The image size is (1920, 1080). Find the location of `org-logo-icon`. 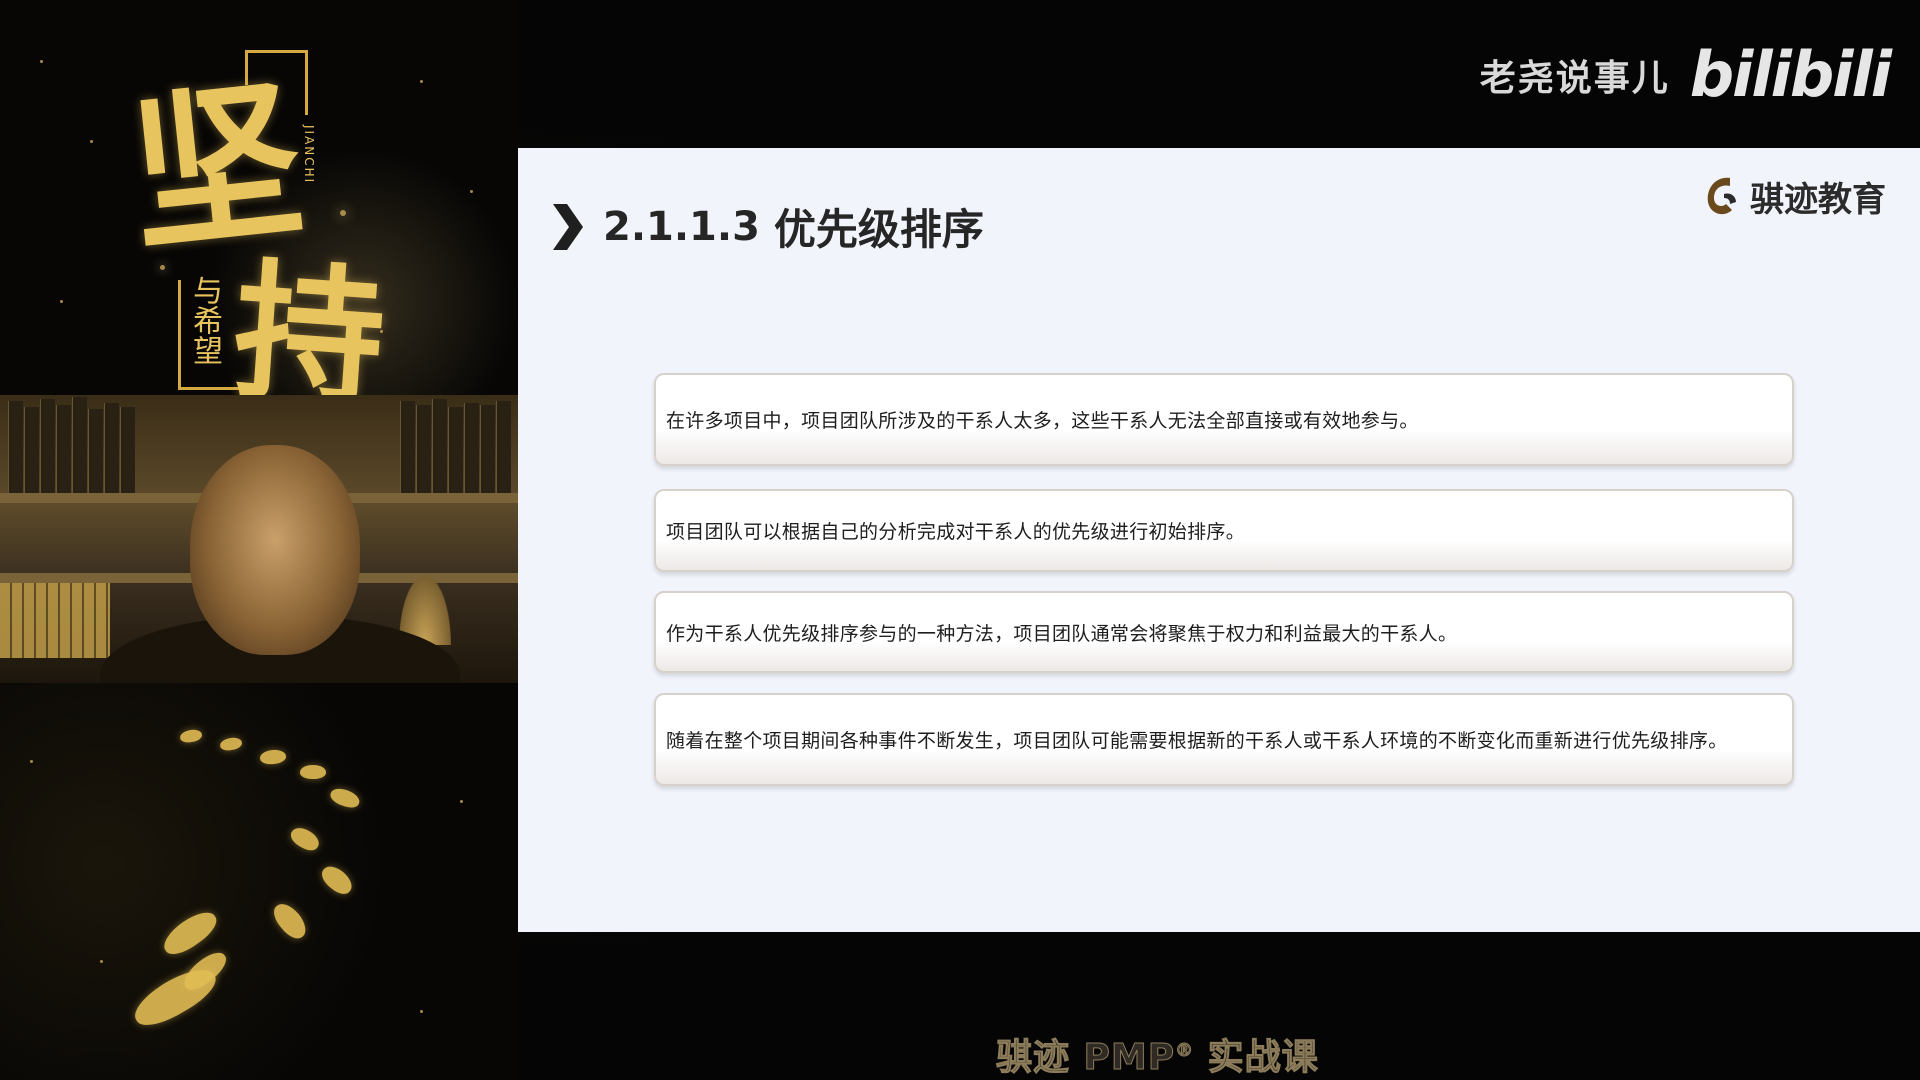

org-logo-icon is located at coordinates (1721, 196).